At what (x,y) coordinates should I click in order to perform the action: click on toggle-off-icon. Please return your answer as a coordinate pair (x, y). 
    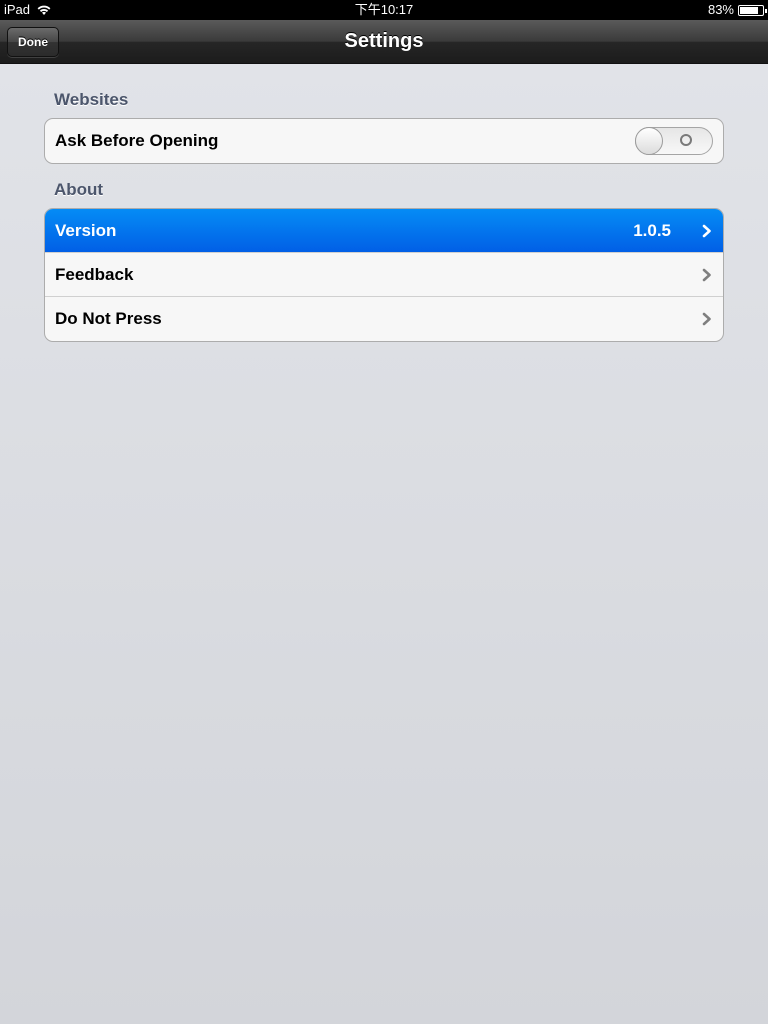
    Looking at the image, I should click on (686, 140).